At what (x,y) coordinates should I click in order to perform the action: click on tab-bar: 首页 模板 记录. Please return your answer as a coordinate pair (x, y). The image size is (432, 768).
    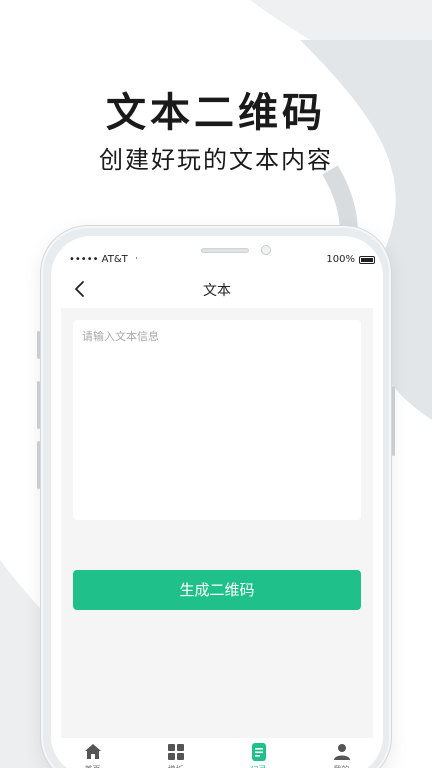
    Looking at the image, I should click on (217, 753).